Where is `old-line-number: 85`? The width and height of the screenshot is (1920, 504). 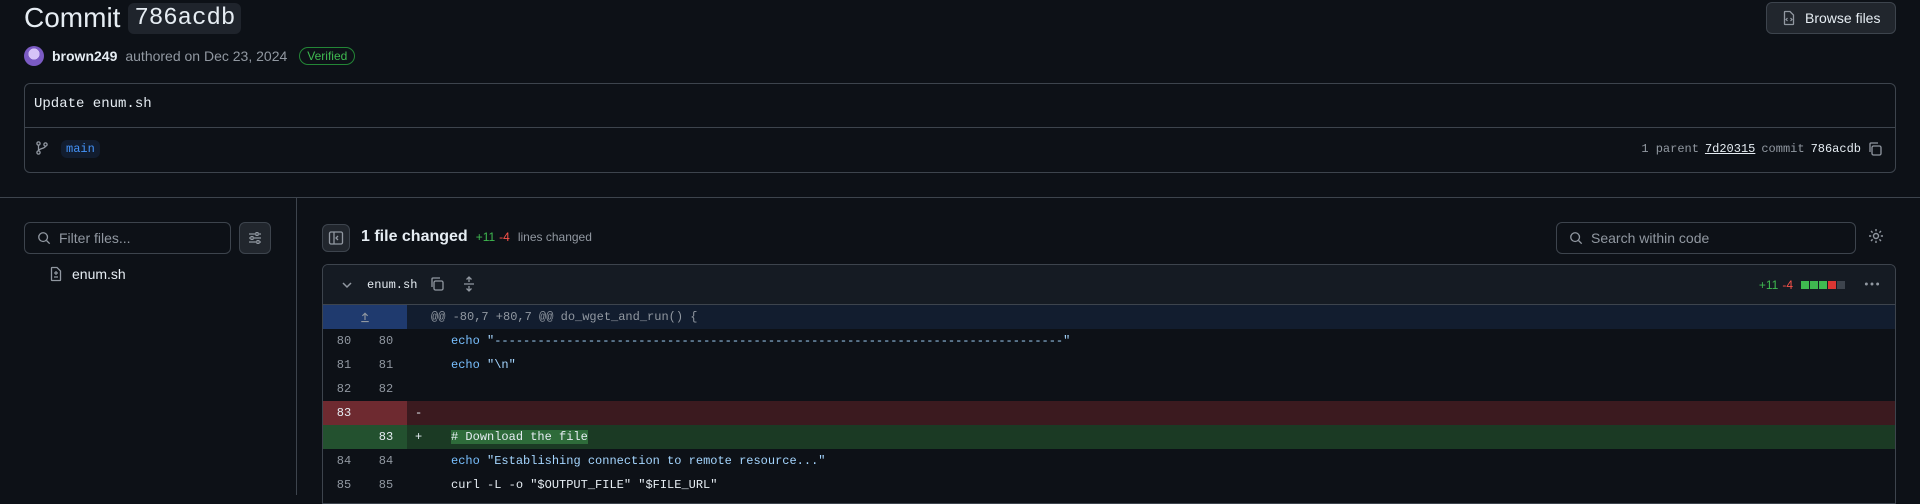
old-line-number: 85 is located at coordinates (344, 485).